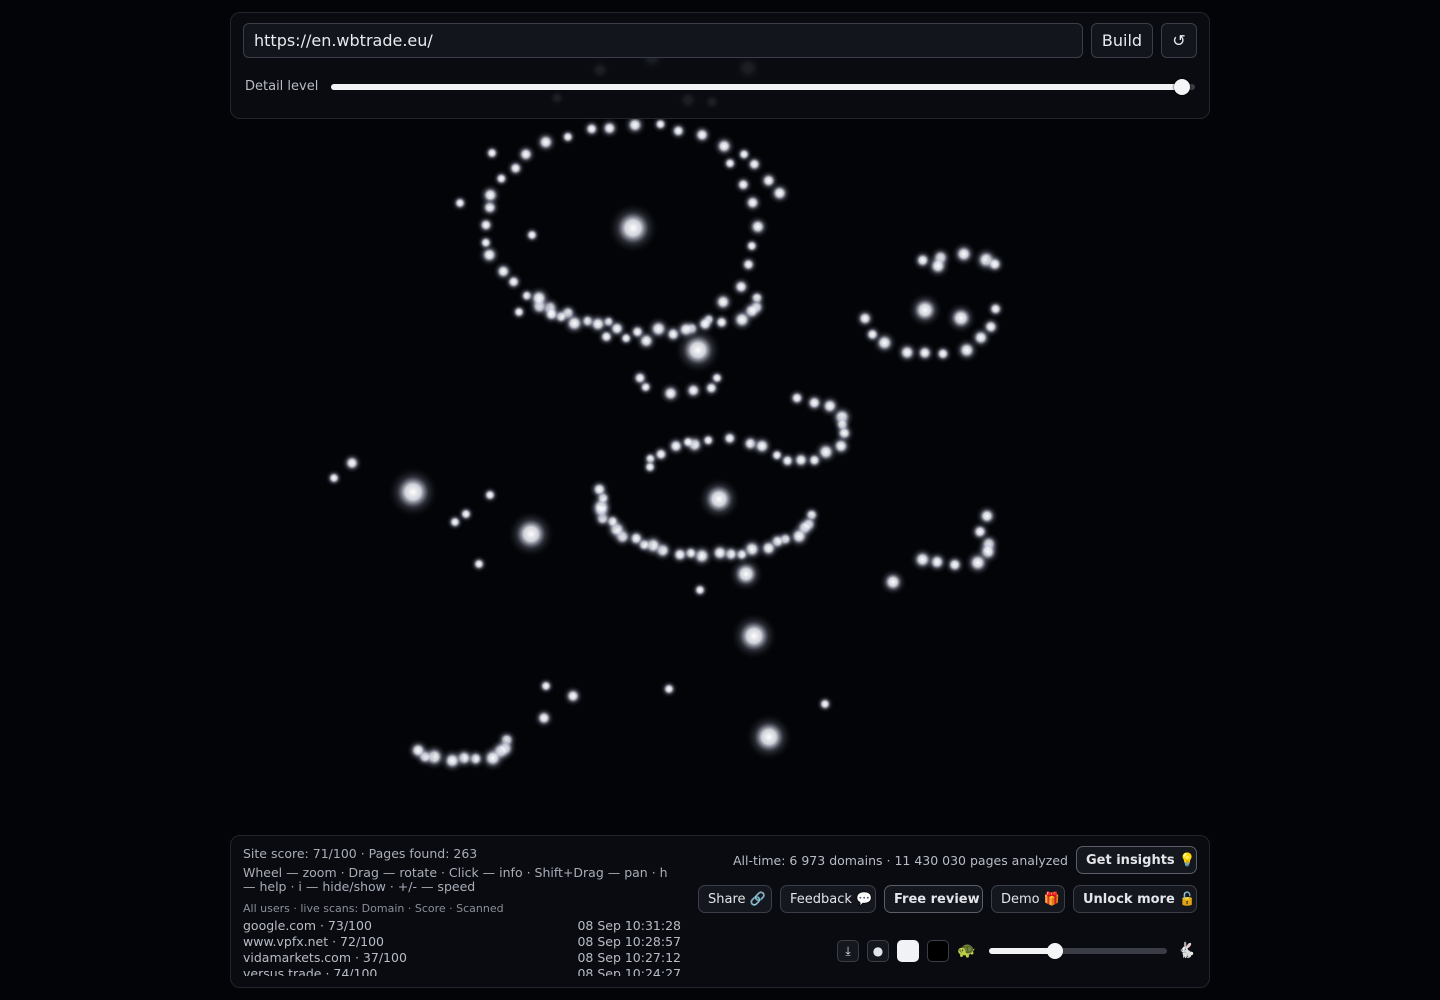 The image size is (1440, 1000). I want to click on url-input, so click(663, 40).